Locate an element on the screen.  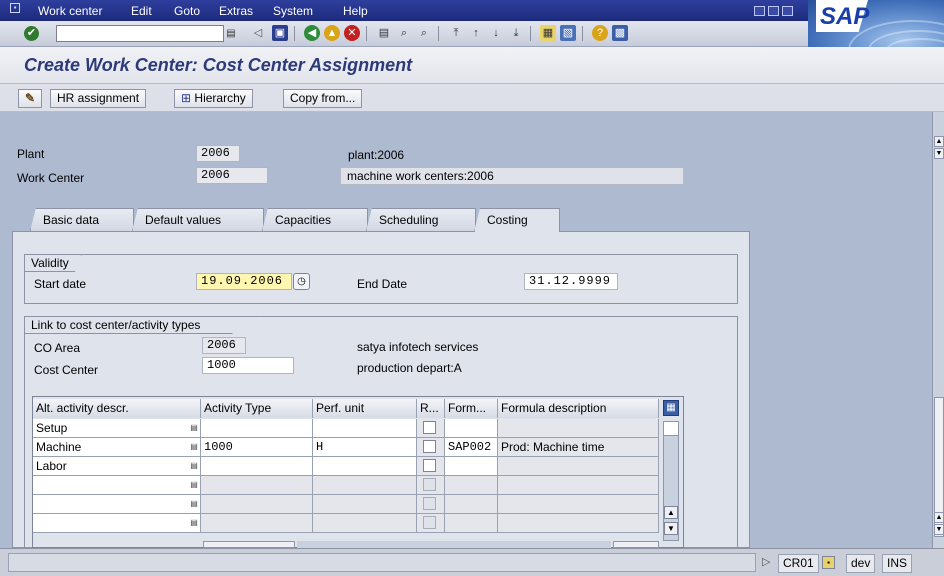
hierarchy-button: ⊞ Hierarchy is located at coordinates (213, 98).